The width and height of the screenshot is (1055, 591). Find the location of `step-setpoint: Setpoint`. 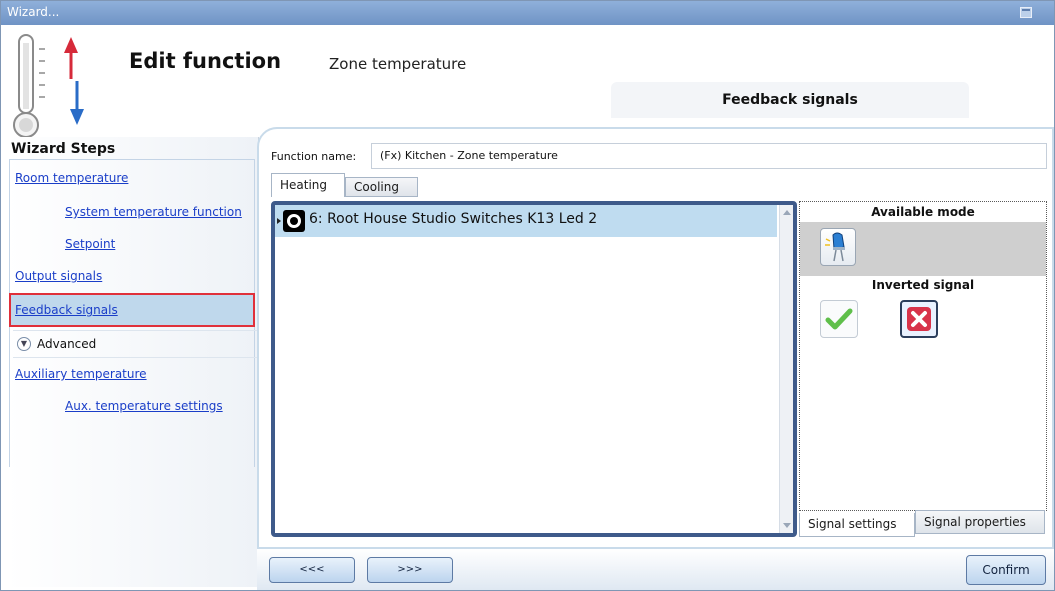

step-setpoint: Setpoint is located at coordinates (132, 245).